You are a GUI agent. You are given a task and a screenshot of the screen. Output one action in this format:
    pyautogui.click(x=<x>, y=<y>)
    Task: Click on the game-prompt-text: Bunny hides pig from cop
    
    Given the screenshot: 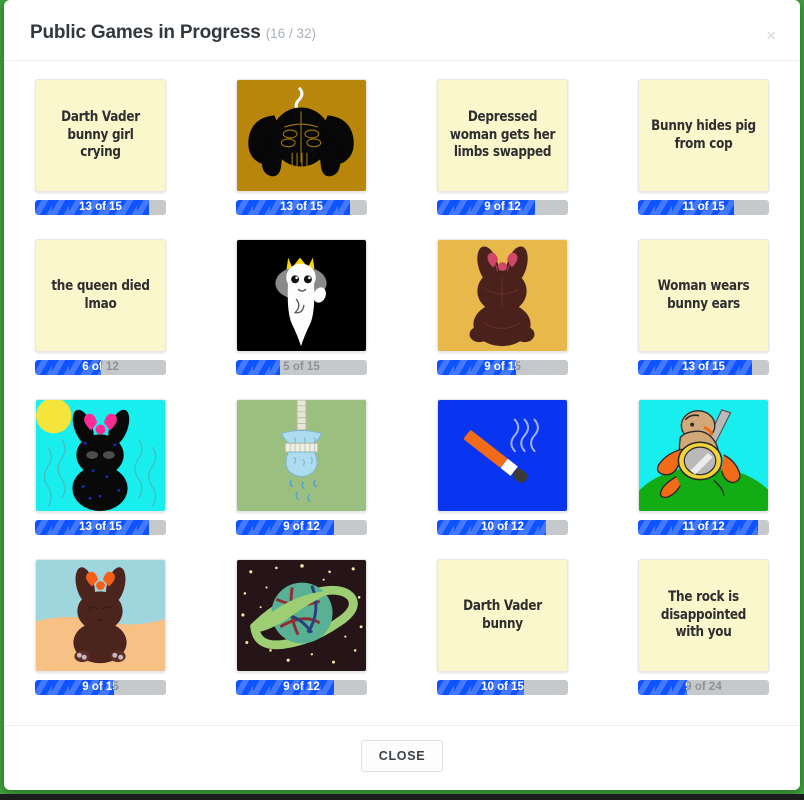 What is the action you would take?
    pyautogui.click(x=703, y=134)
    